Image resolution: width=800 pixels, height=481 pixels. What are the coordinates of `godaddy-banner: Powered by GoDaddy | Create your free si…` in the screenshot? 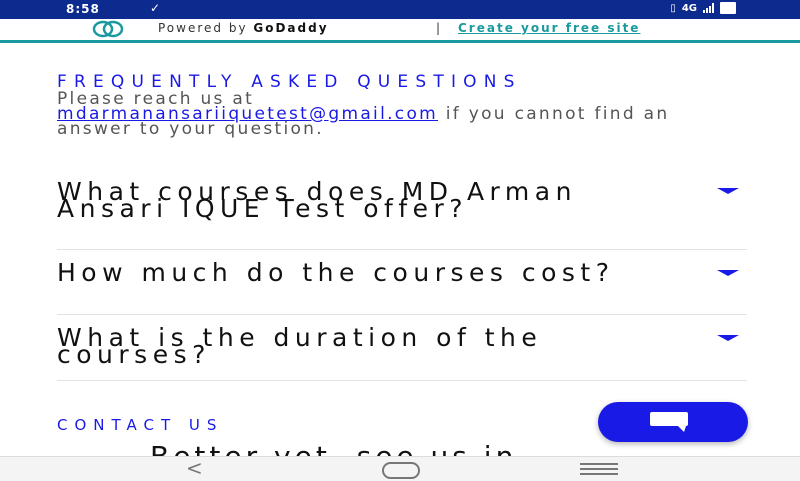 It's located at (400, 31).